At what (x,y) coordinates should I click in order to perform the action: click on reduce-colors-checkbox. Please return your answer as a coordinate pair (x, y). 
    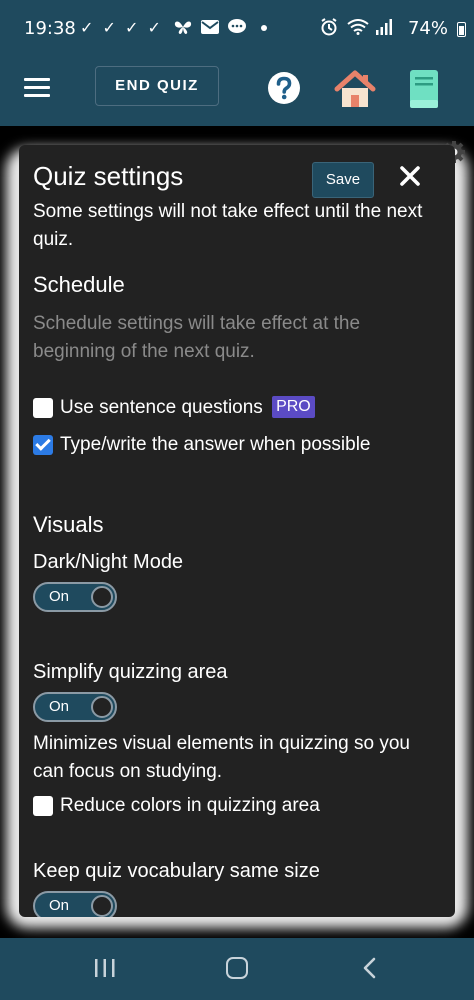
    Looking at the image, I should click on (43, 806).